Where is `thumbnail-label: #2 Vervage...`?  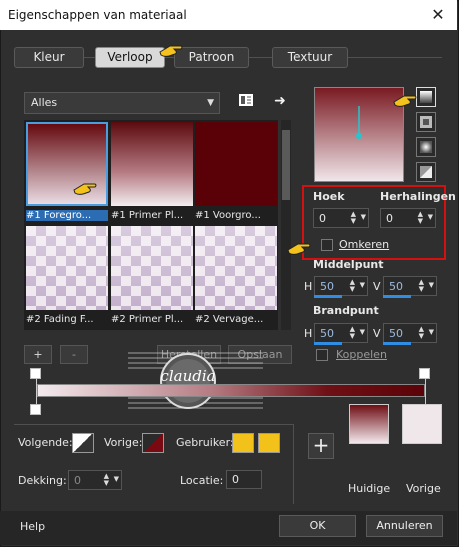 thumbnail-label: #2 Vervage... is located at coordinates (229, 319).